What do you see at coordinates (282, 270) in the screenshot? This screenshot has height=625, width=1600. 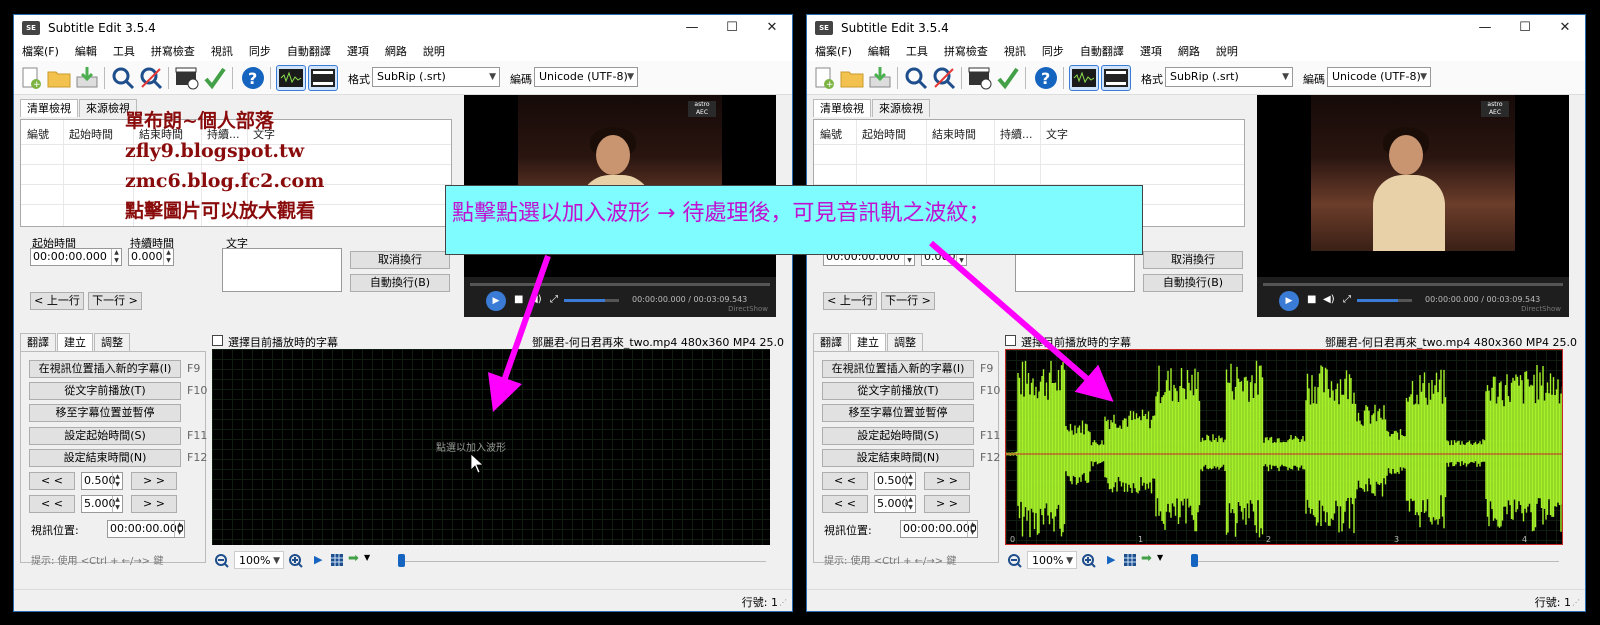 I see `subtitle-text-input` at bounding box center [282, 270].